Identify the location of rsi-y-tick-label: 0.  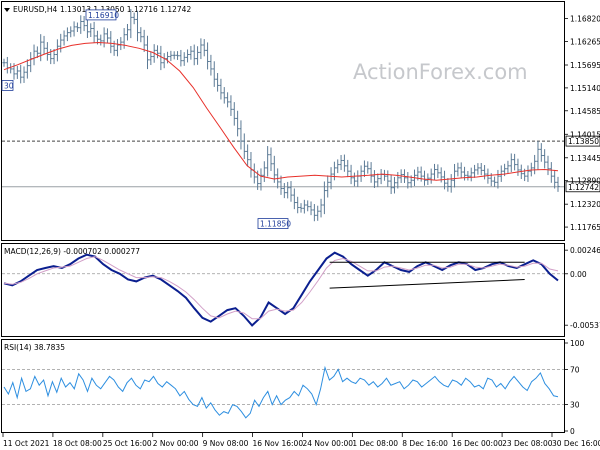
(572, 431).